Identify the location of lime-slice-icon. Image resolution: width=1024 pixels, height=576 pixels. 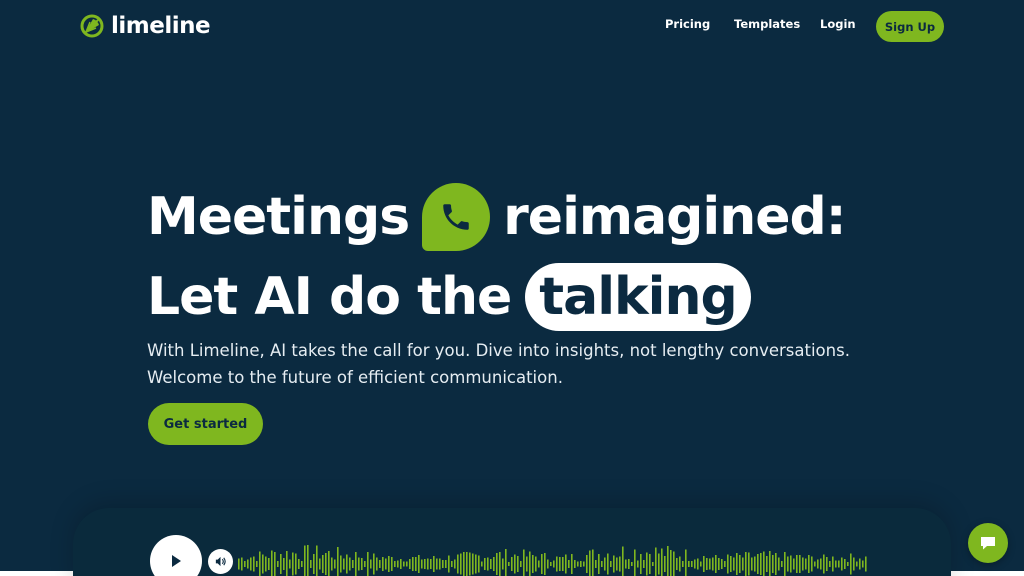
(92, 26).